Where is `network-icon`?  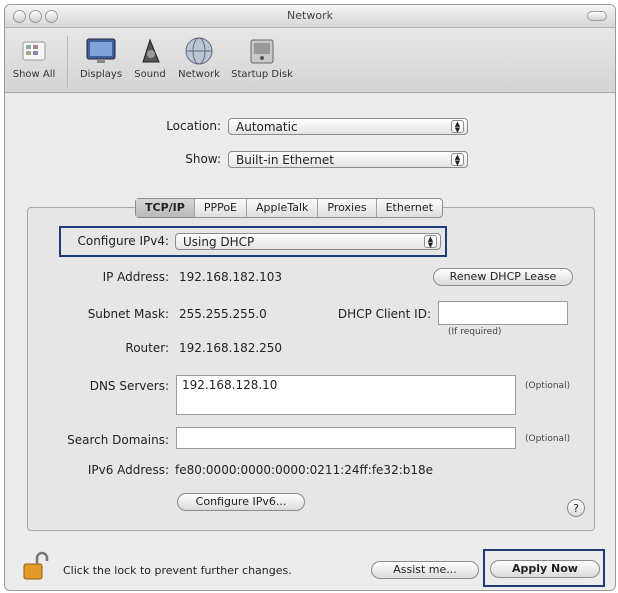
network-icon is located at coordinates (199, 51).